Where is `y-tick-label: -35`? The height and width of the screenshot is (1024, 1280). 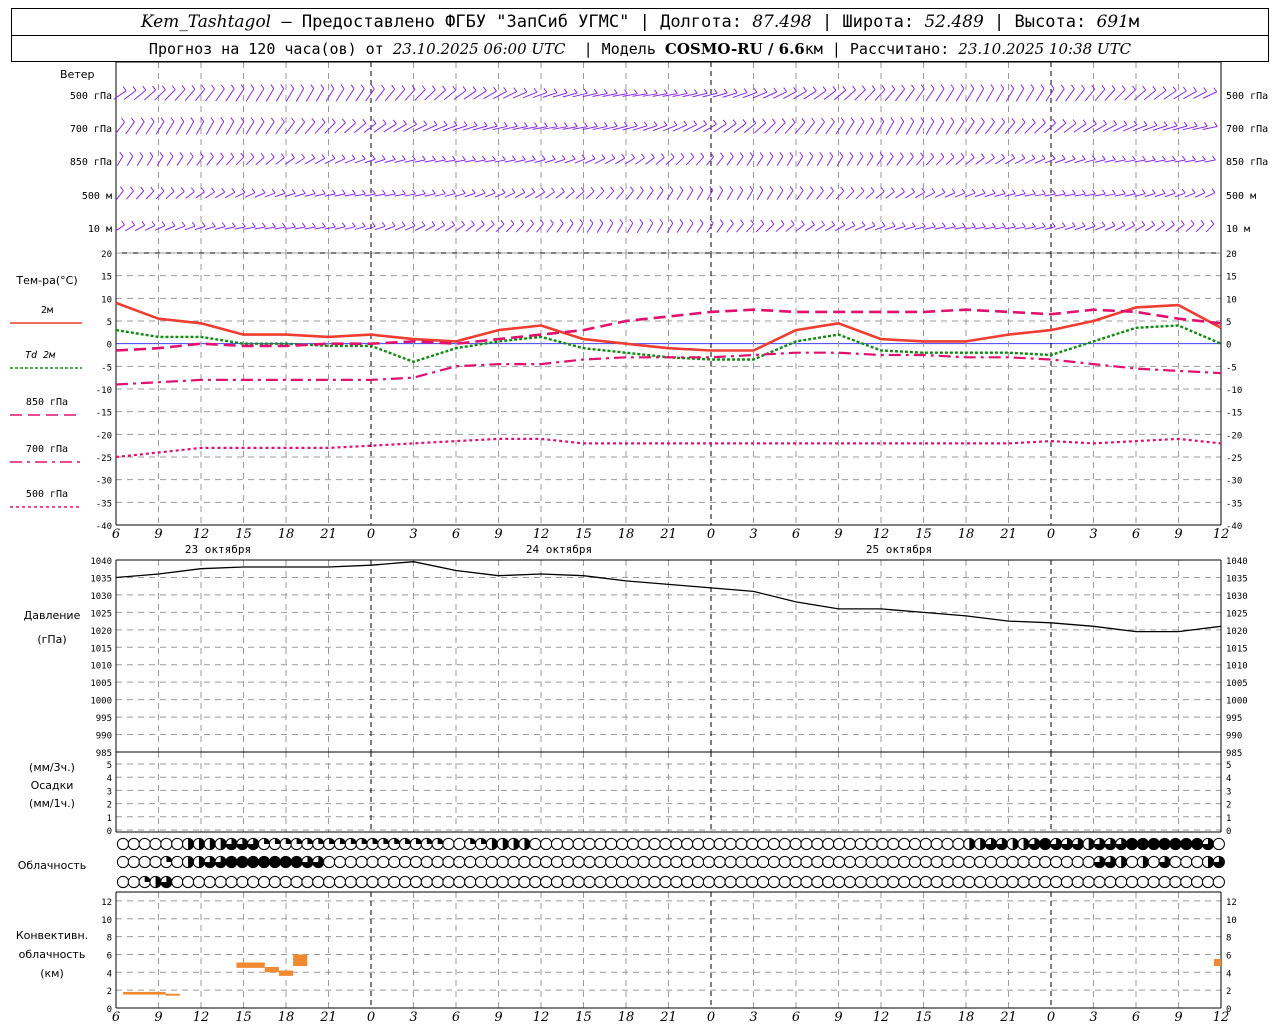
y-tick-label: -35 is located at coordinates (104, 504).